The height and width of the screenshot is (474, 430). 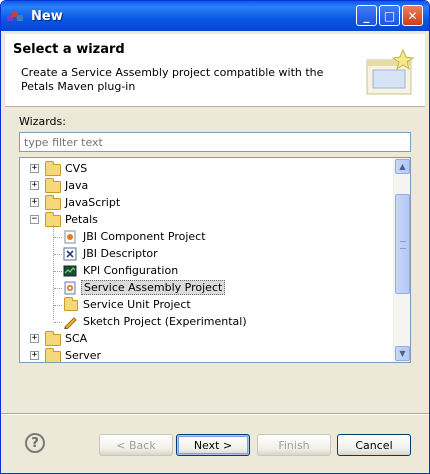 What do you see at coordinates (374, 445) in the screenshot?
I see `cancel-button: Cancel` at bounding box center [374, 445].